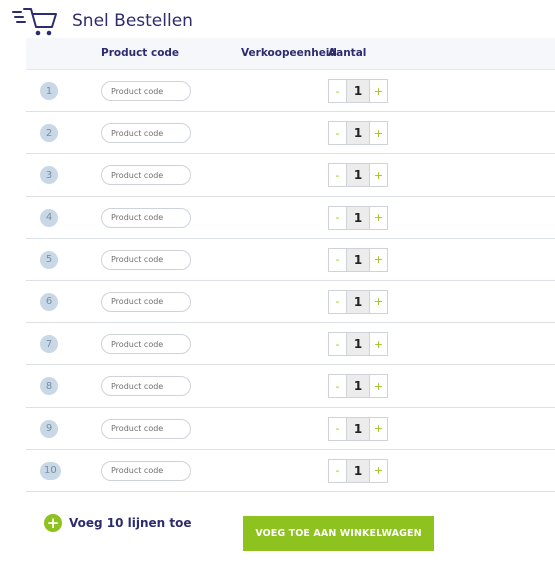  What do you see at coordinates (290, 471) in the screenshot?
I see `table-row: 10 -1+` at bounding box center [290, 471].